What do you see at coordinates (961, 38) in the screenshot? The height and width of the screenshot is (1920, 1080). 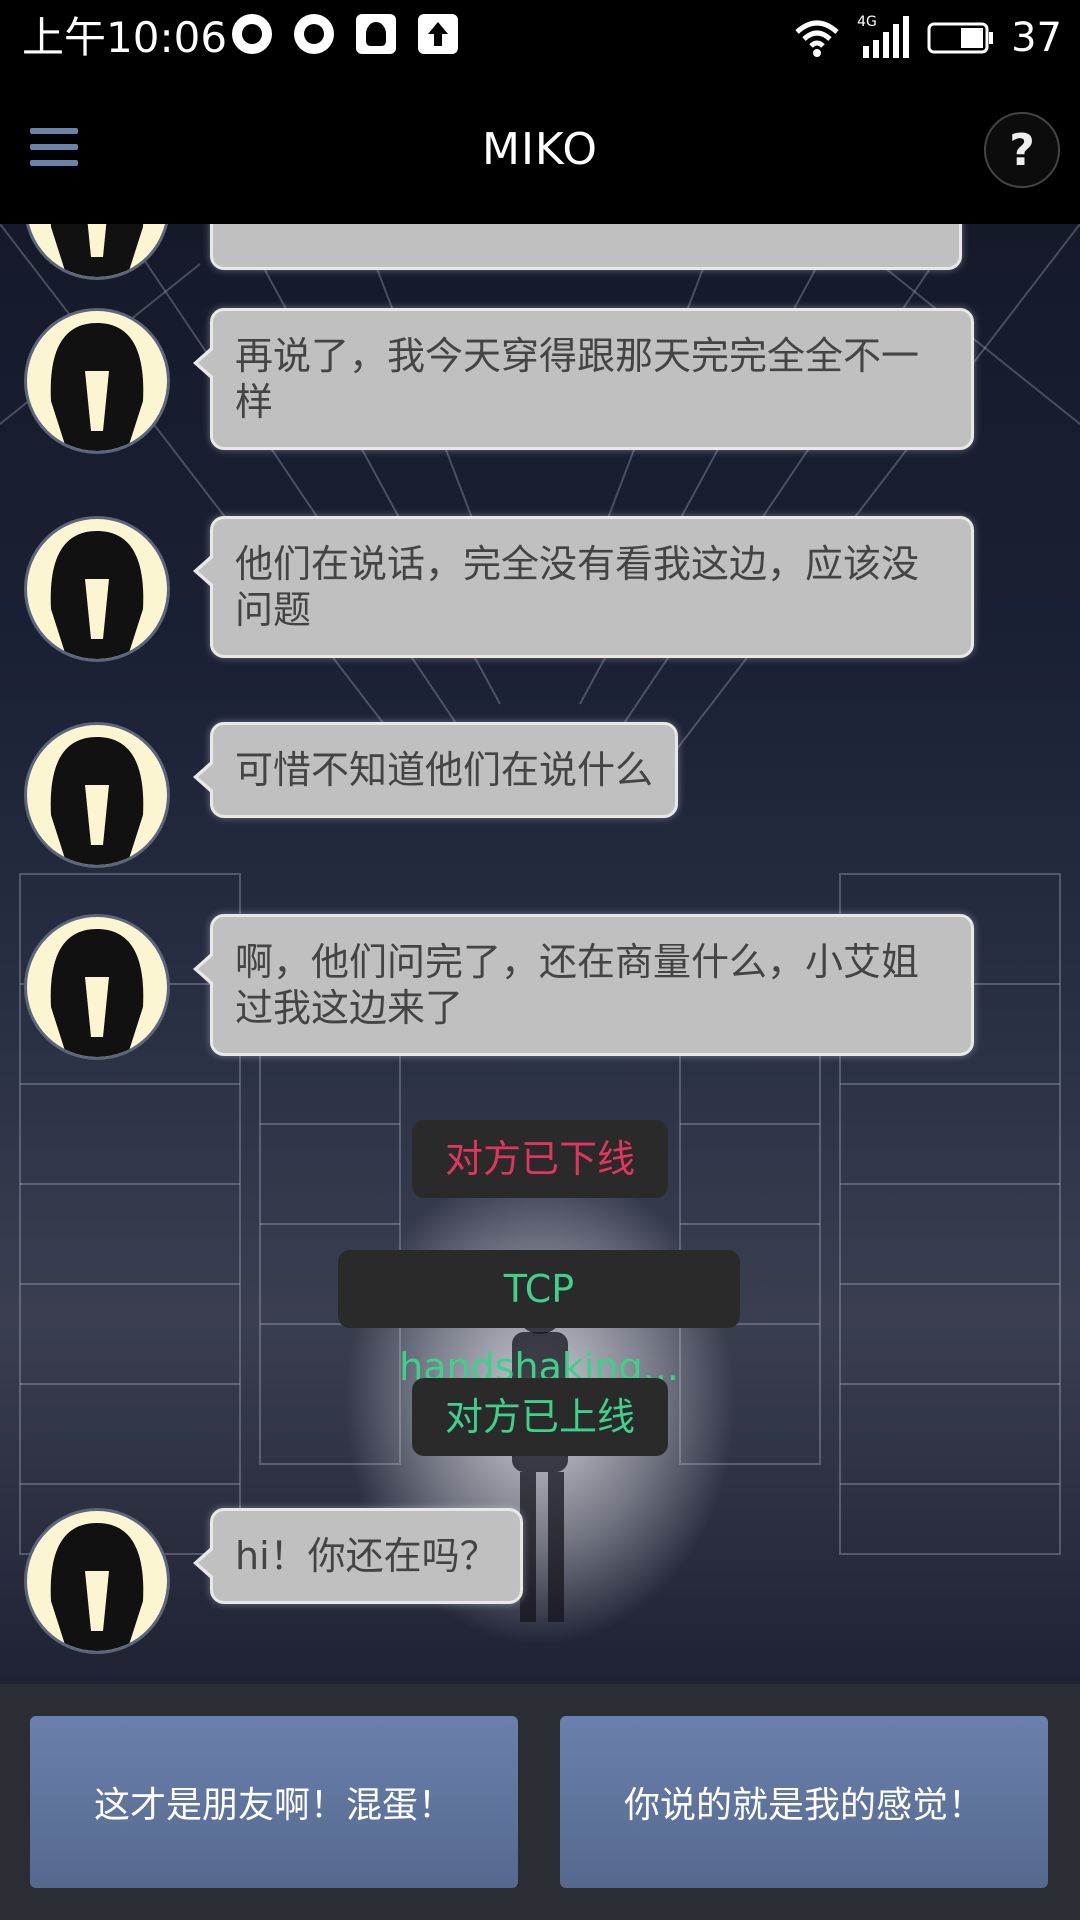 I see `battery-icon` at bounding box center [961, 38].